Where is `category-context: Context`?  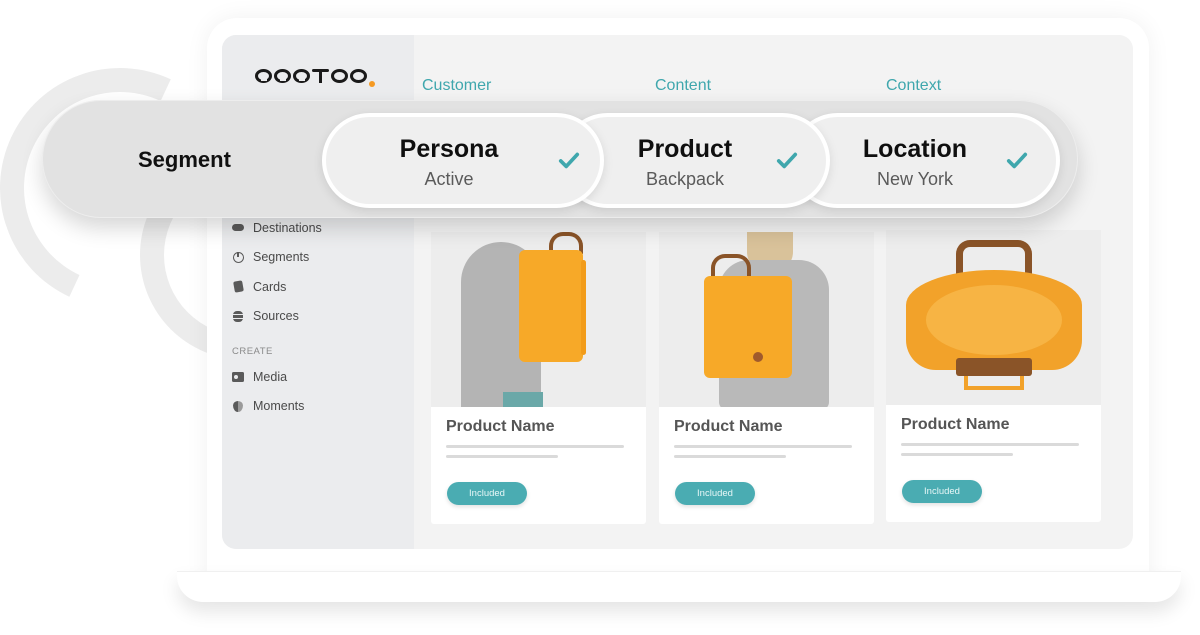 category-context: Context is located at coordinates (913, 86).